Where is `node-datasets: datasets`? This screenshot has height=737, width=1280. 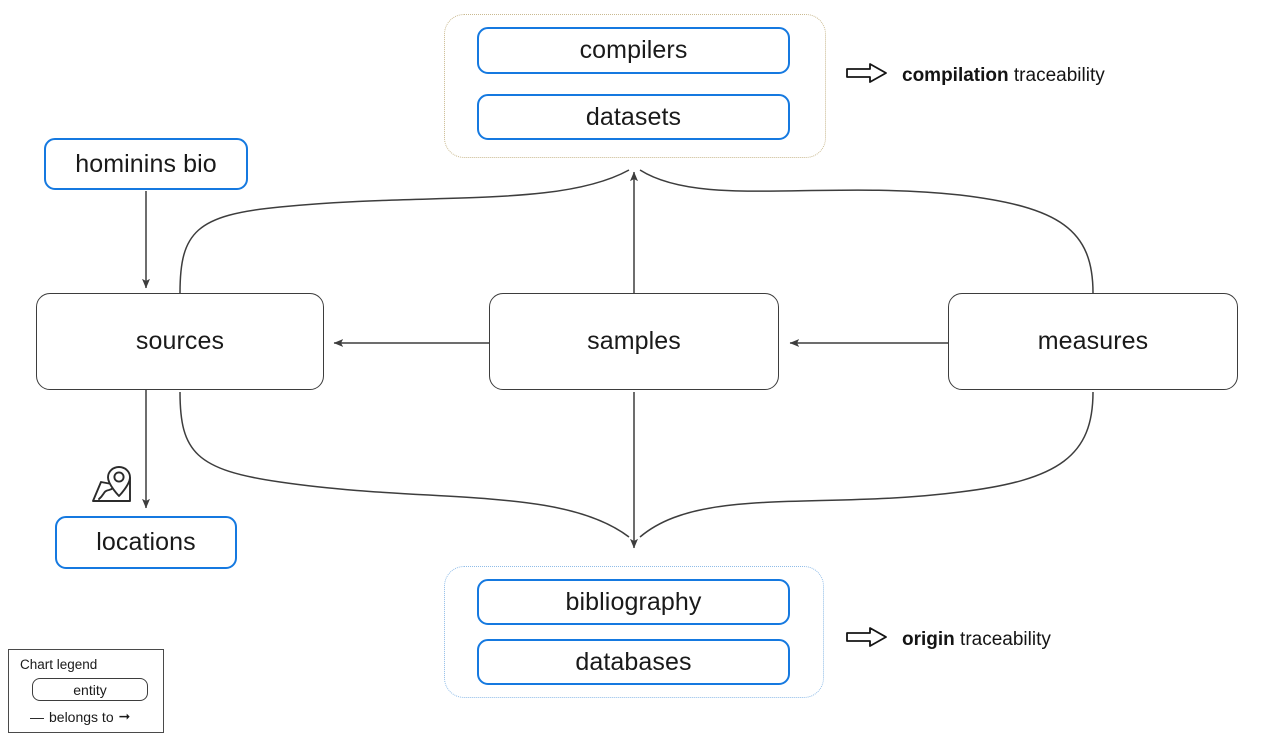
node-datasets: datasets is located at coordinates (633, 117).